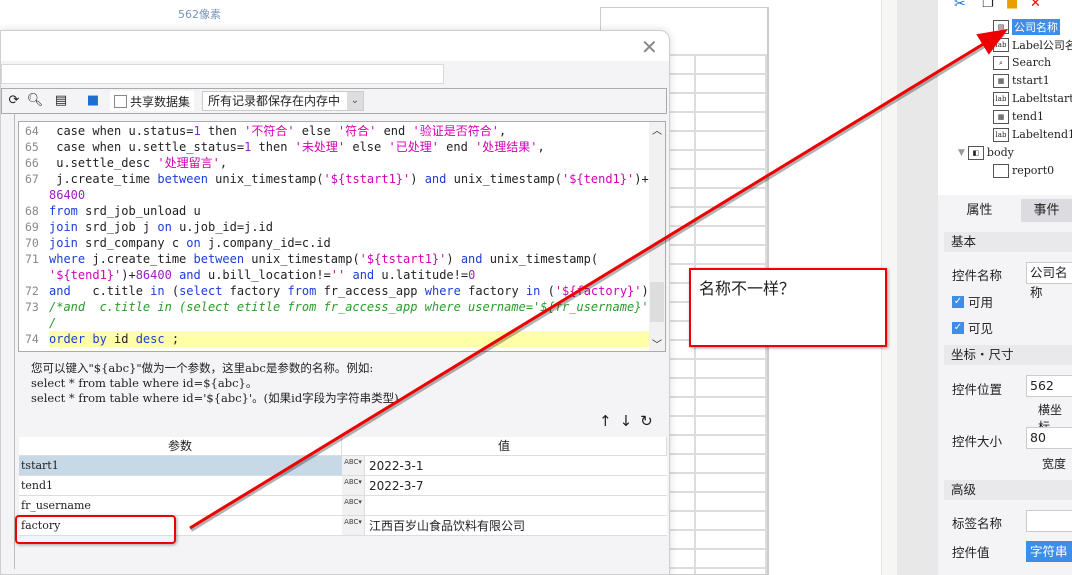 Image resolution: width=1072 pixels, height=575 pixels. I want to click on table-row: tend1 ABC▾ 2022-3-7, so click(343, 486).